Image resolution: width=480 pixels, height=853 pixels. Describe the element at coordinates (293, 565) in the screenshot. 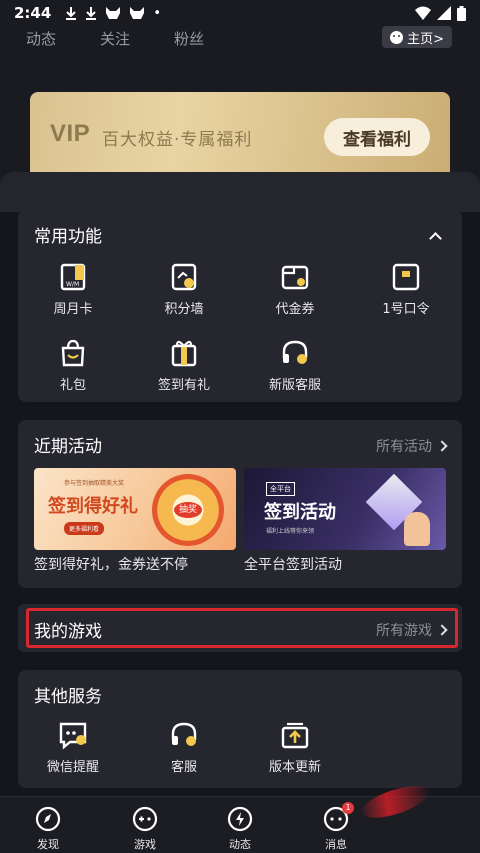

I see `activity-caption: 全平台签到活动` at that location.